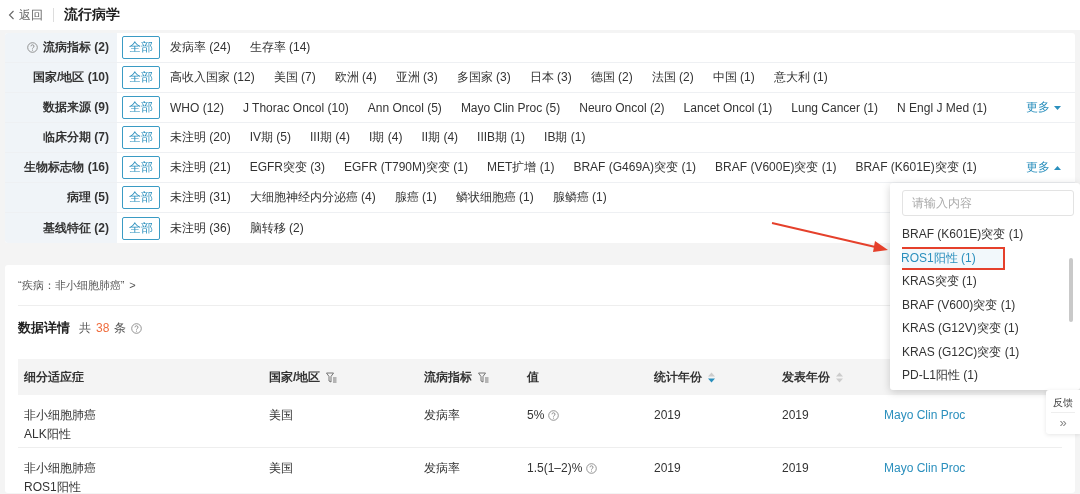 The image size is (1080, 494). What do you see at coordinates (103, 328) in the screenshot?
I see `count-value: 38` at bounding box center [103, 328].